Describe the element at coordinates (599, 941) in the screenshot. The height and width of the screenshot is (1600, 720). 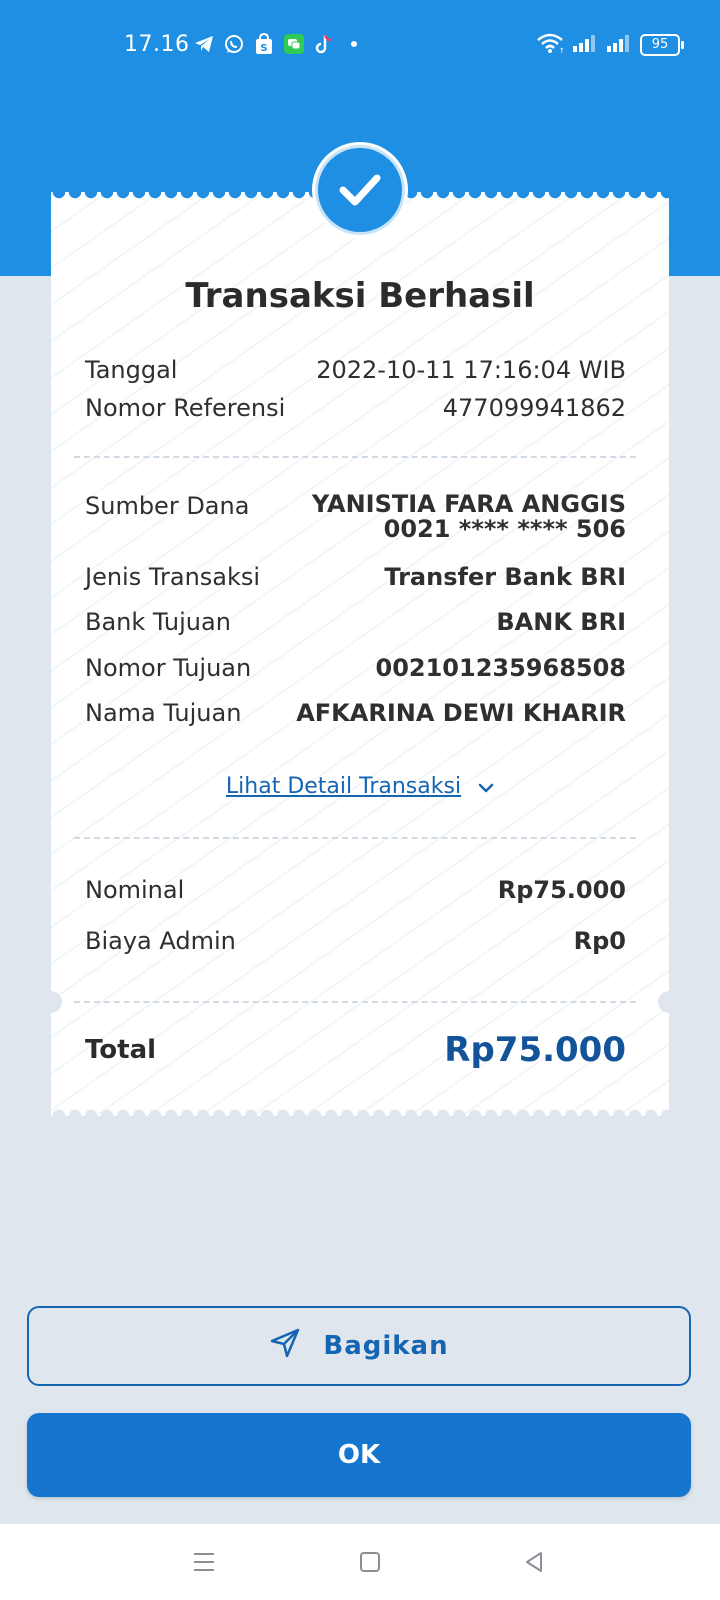
I see `biaya-admin-value: Rp0` at that location.